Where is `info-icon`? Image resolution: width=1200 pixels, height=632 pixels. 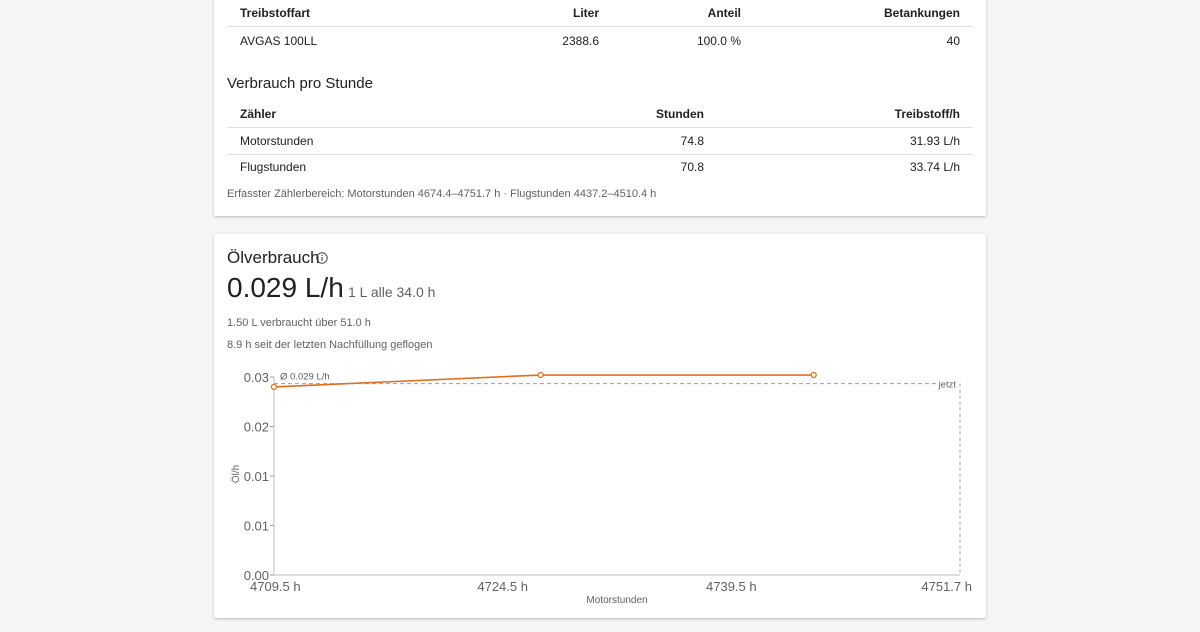 info-icon is located at coordinates (322, 258).